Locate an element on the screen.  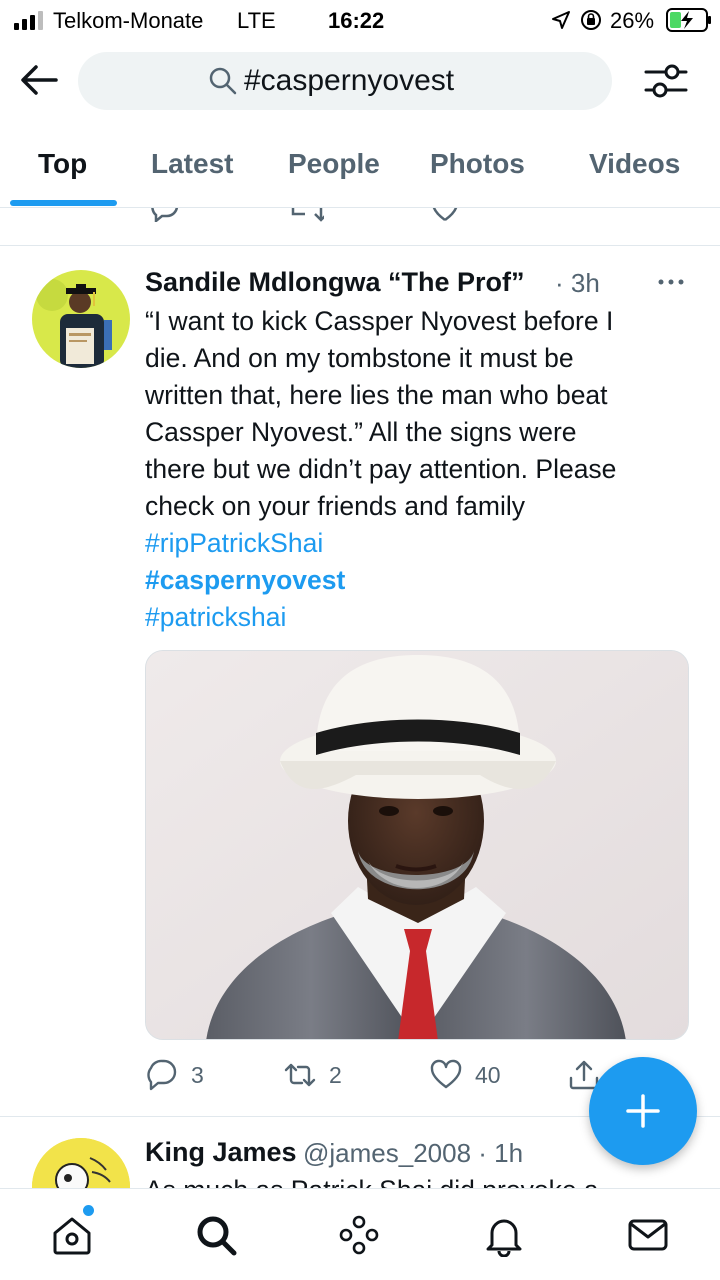
previous-tweet-actions is located at coordinates (360, 215).